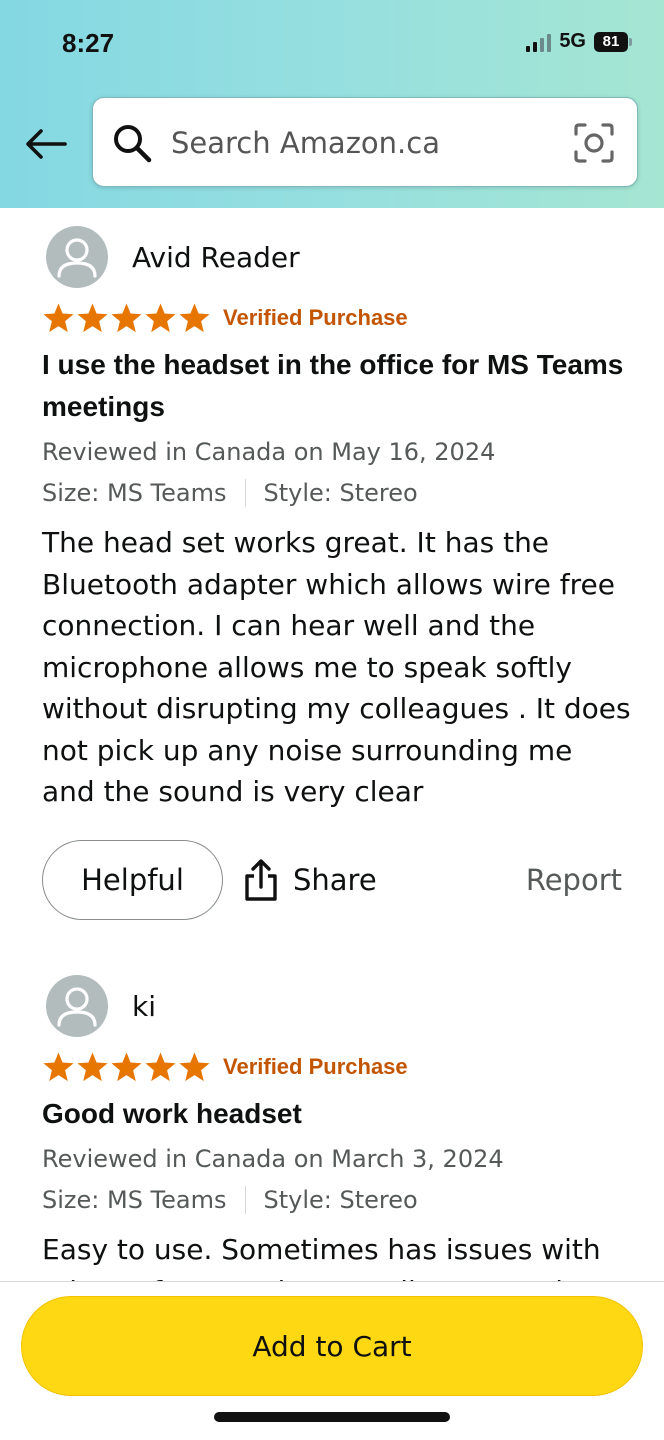 The width and height of the screenshot is (664, 1440). I want to click on share-label: Share, so click(335, 880).